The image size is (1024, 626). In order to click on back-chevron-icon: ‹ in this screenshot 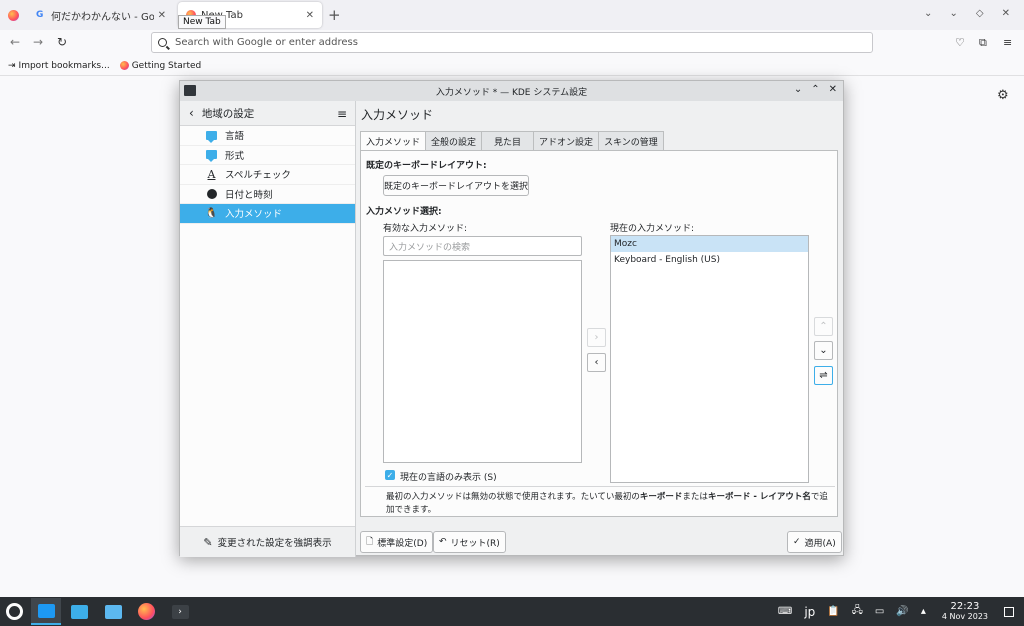, I will do `click(191, 113)`.